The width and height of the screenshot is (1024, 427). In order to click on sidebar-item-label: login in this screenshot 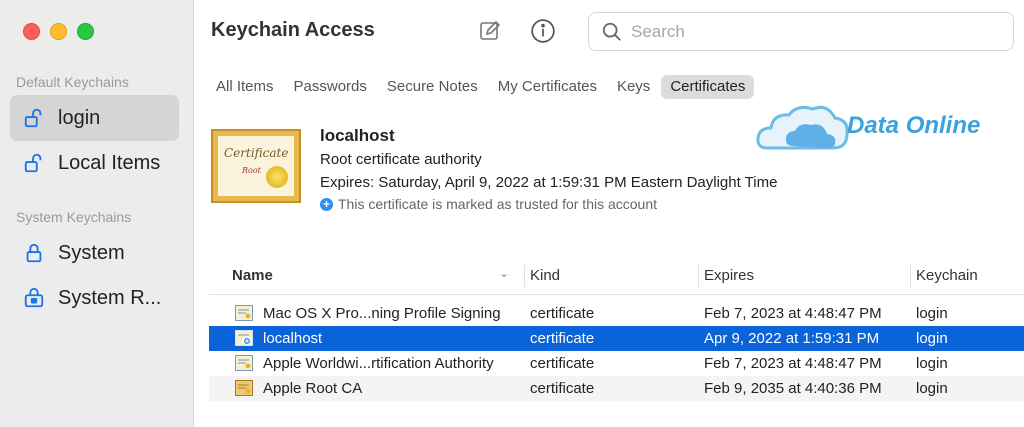, I will do `click(79, 117)`.